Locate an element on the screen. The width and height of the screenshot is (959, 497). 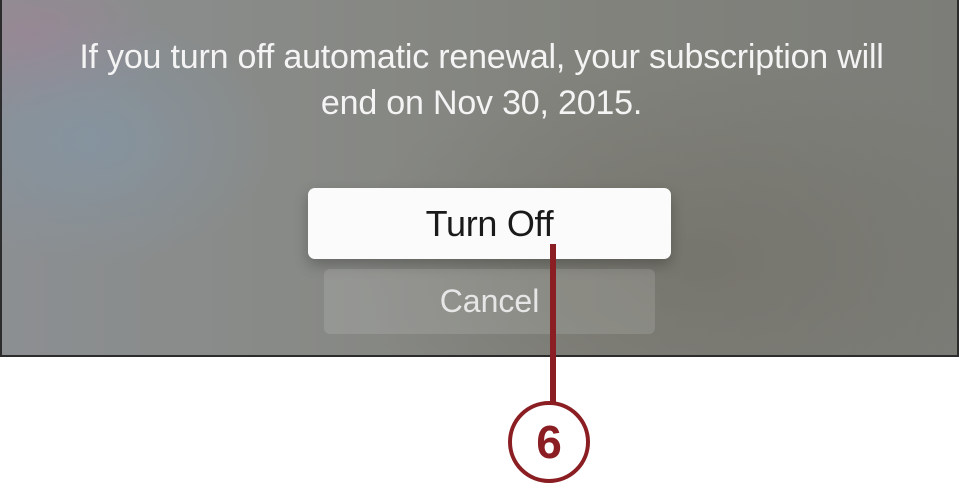
callout-step-number: 6 is located at coordinates (549, 442).